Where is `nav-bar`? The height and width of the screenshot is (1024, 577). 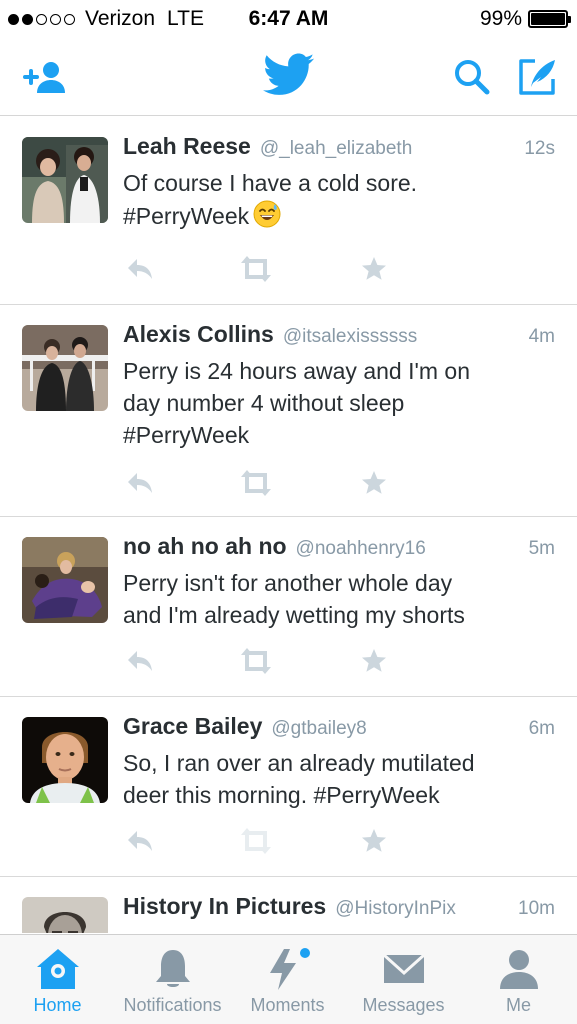
nav-bar is located at coordinates (288, 77).